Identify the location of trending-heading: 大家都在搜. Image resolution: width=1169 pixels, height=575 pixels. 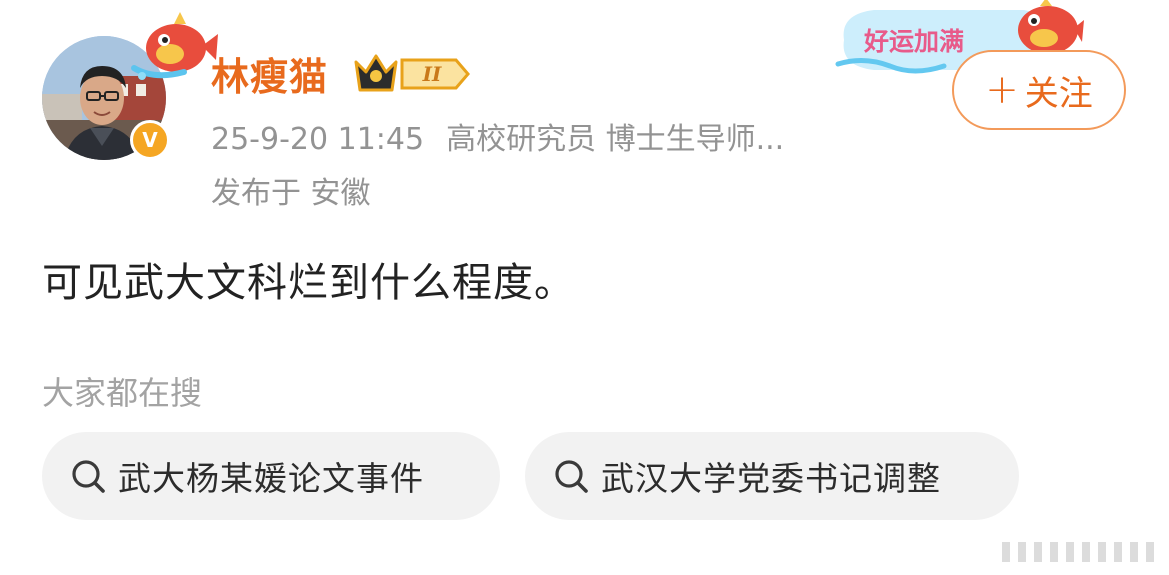
(122, 393).